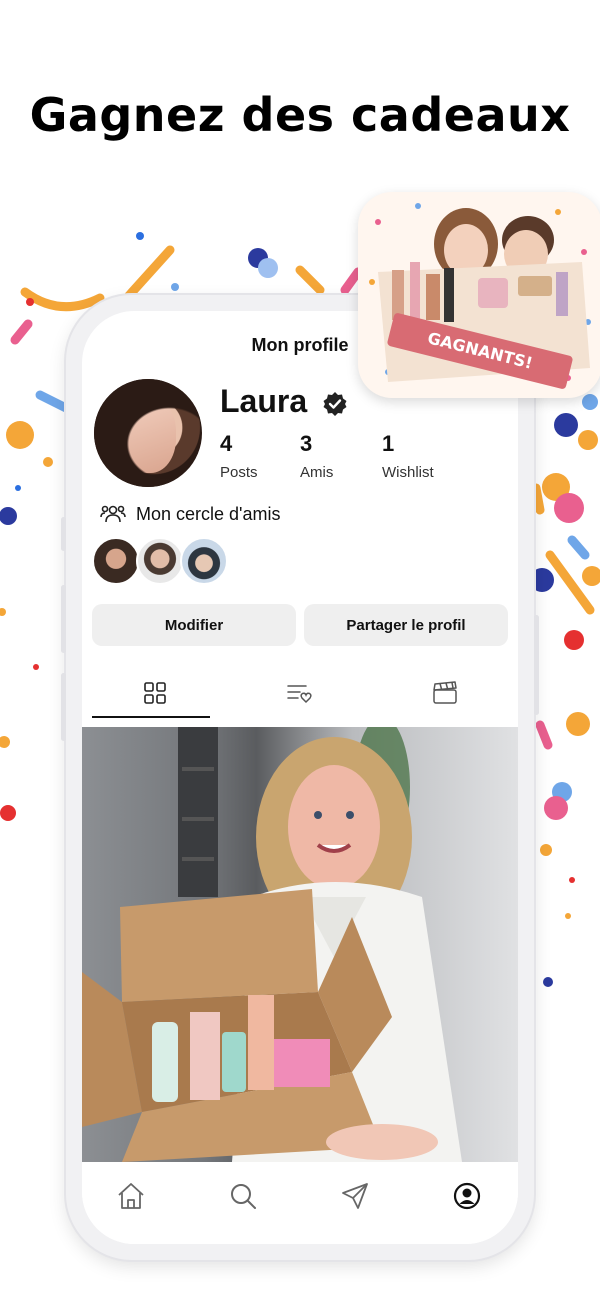 Image resolution: width=600 pixels, height=1298 pixels. Describe the element at coordinates (113, 514) in the screenshot. I see `people-group-icon` at that location.